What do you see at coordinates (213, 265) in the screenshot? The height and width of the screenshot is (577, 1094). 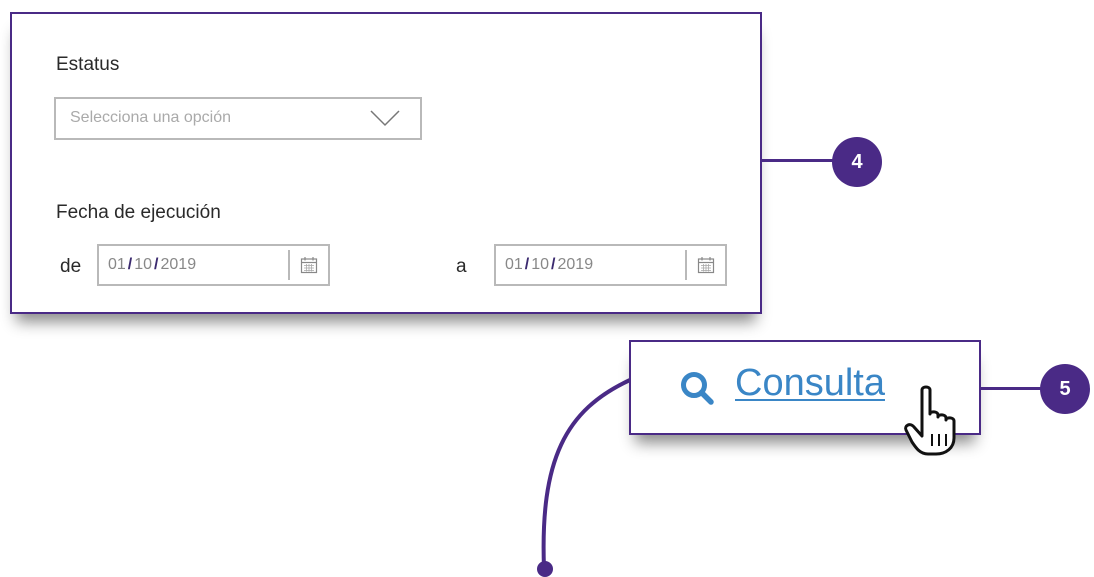 I see `from-date-field: 01/10/2019` at bounding box center [213, 265].